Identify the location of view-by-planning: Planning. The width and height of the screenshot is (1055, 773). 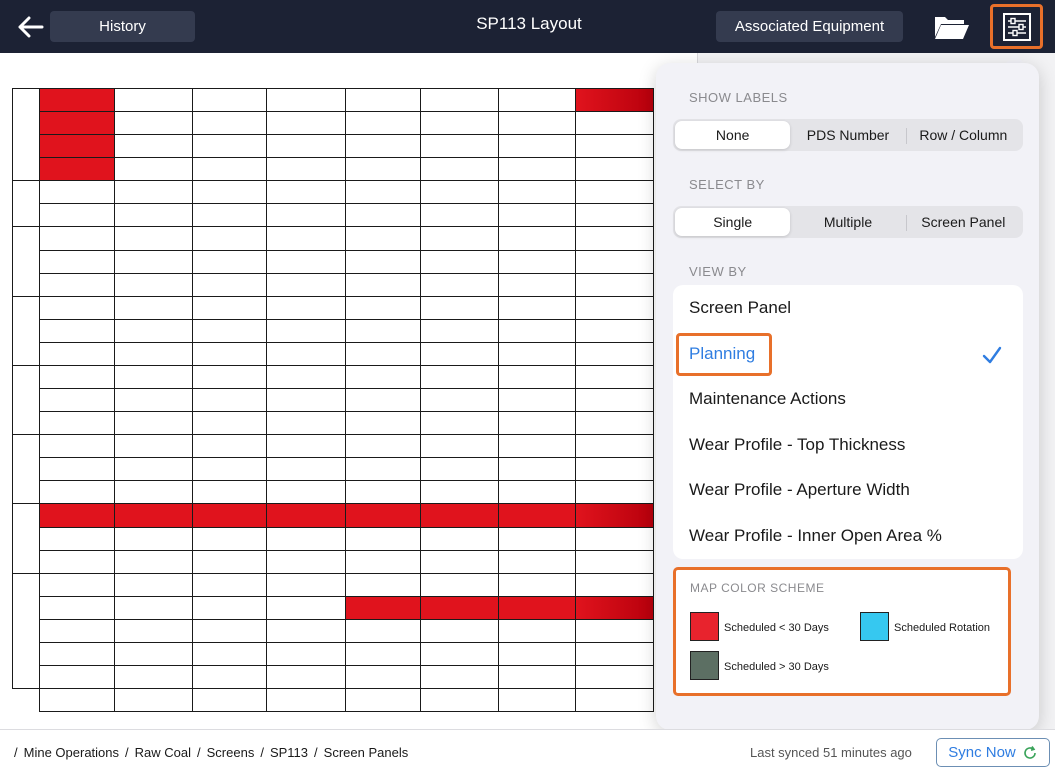
(849, 354).